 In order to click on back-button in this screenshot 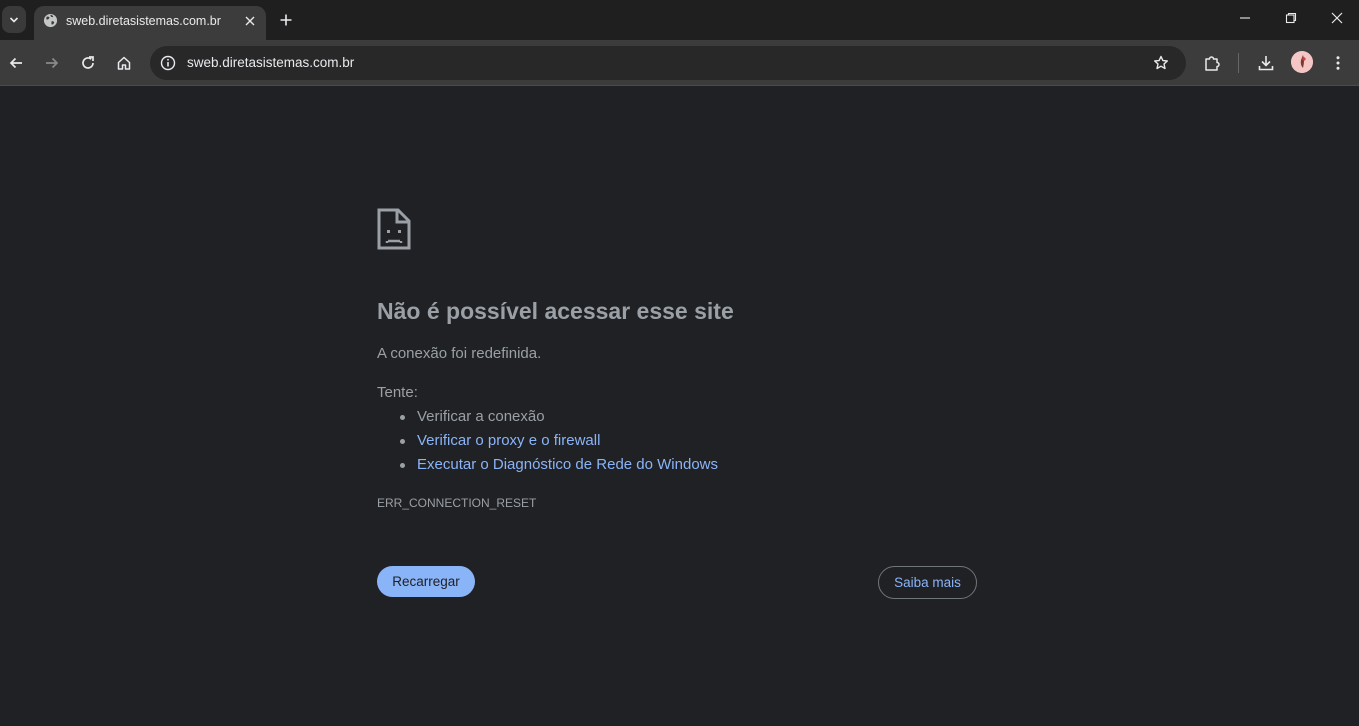, I will do `click(16, 63)`.